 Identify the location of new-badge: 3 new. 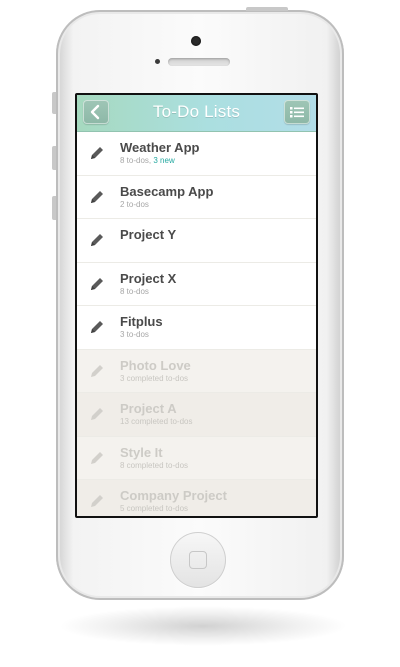
(164, 160).